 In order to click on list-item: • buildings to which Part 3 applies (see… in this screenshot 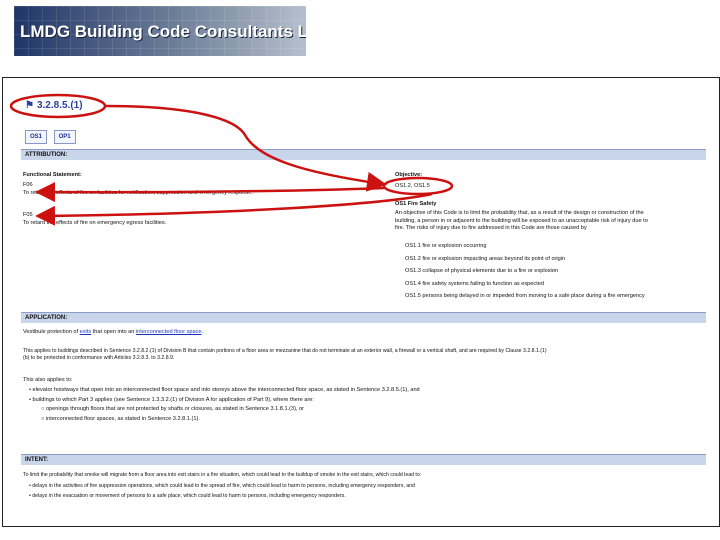, I will do `click(171, 399)`.